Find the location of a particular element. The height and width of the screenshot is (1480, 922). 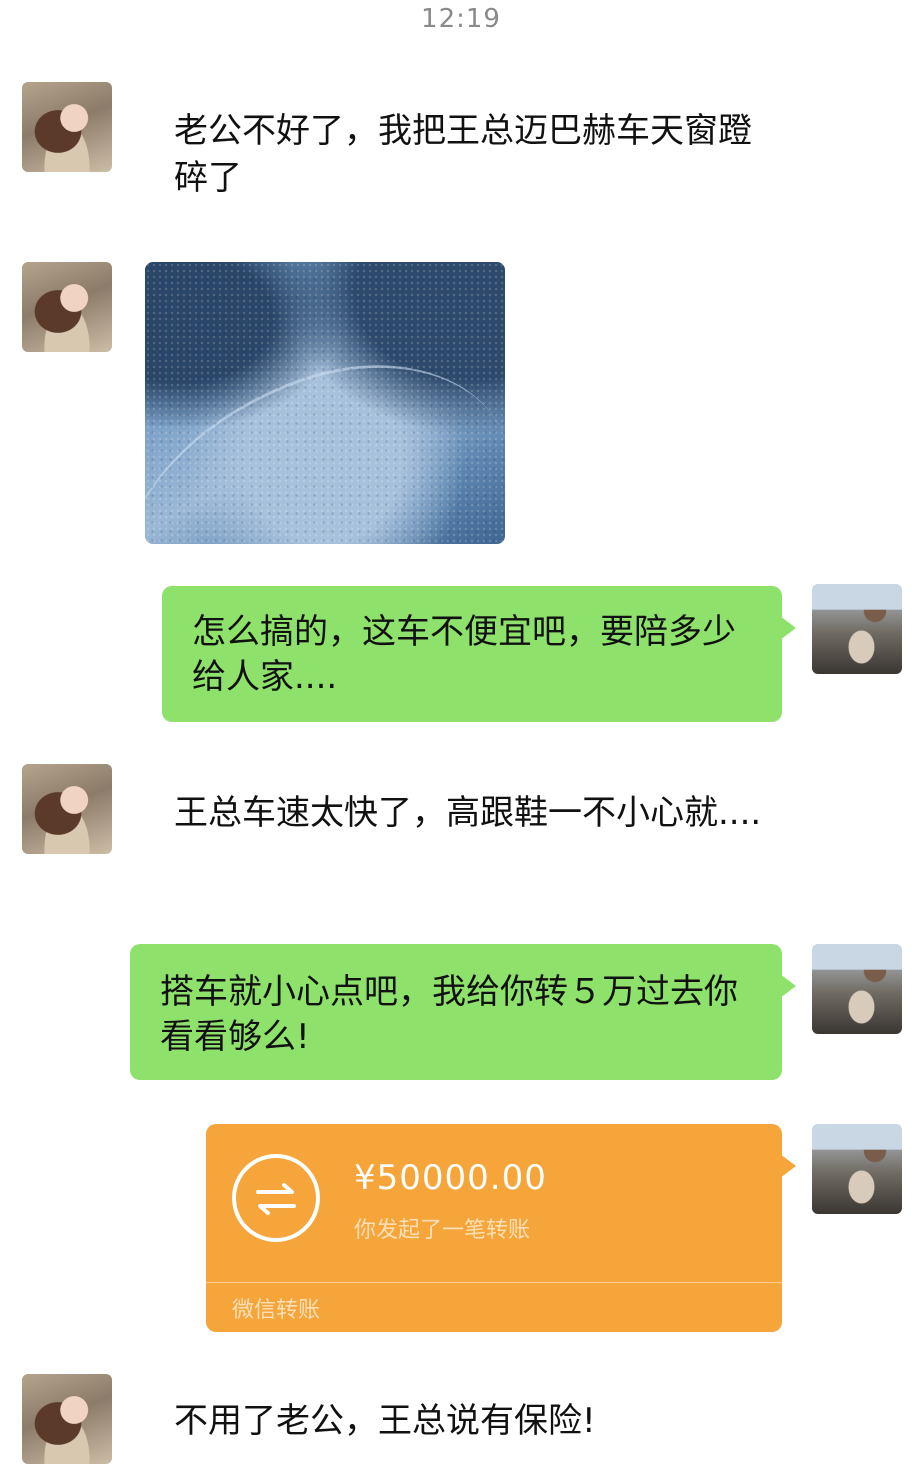

message-text: 老公不好了，我把王总迈巴赫车天窗蹬碎了 is located at coordinates (463, 154).